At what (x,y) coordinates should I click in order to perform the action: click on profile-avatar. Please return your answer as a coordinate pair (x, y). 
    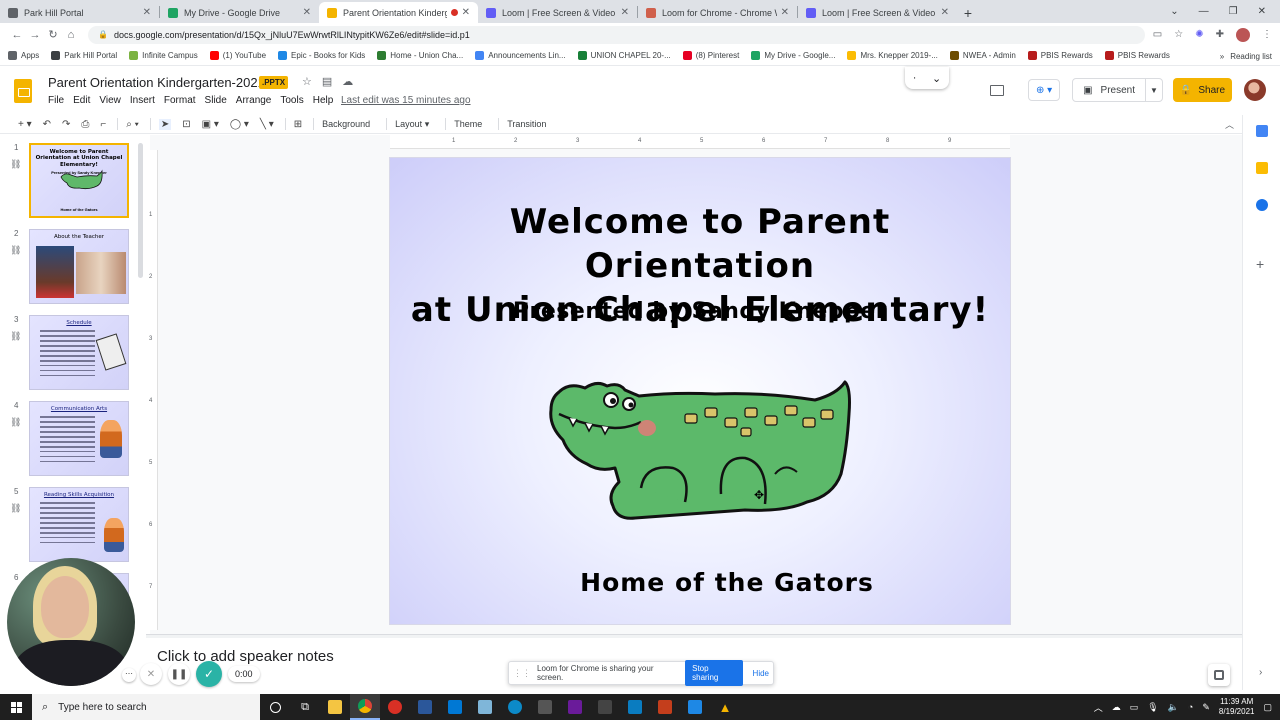
    Looking at the image, I should click on (1243, 34).